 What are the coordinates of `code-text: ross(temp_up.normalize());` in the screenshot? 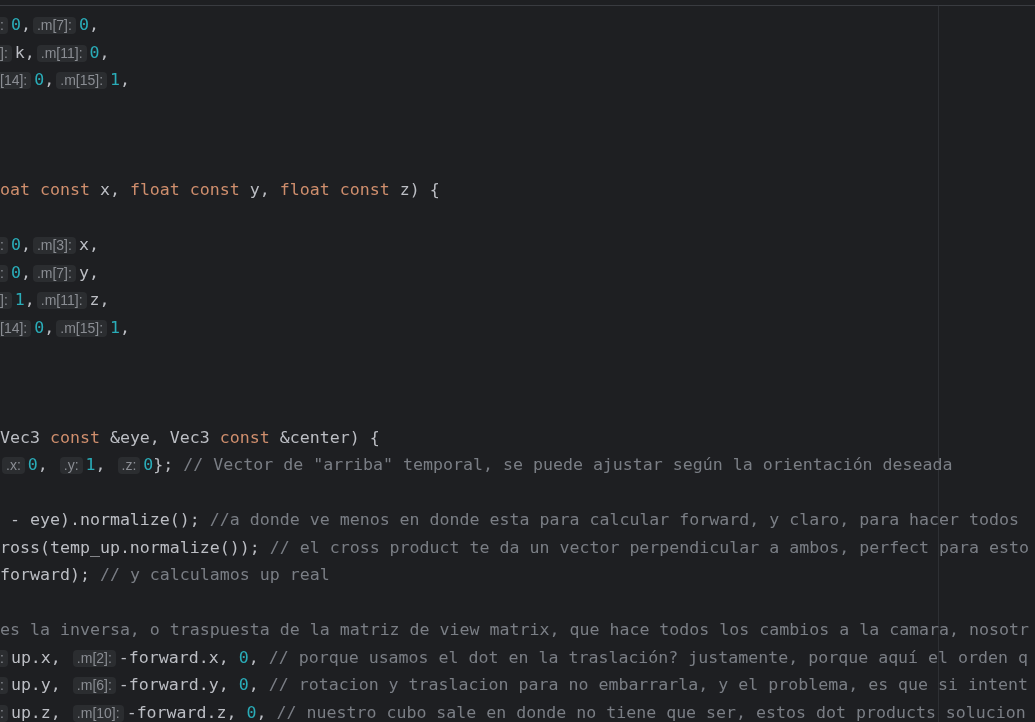 It's located at (130, 547).